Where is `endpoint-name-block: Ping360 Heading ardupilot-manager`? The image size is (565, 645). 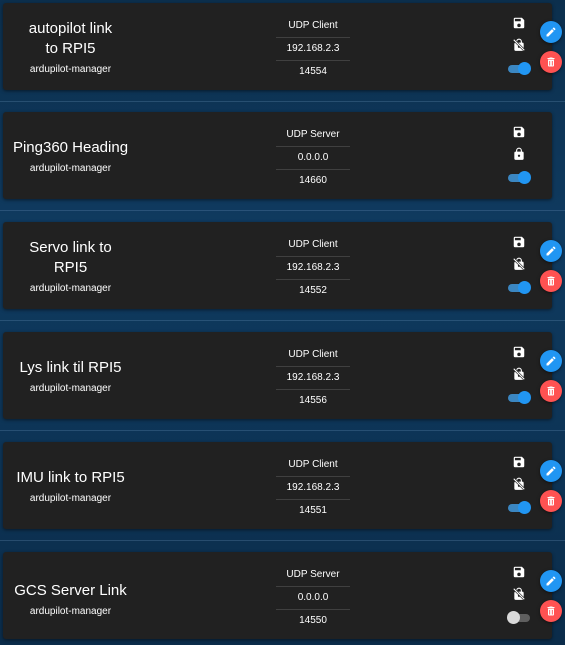
endpoint-name-block: Ping360 Heading ardupilot-manager is located at coordinates (70, 155).